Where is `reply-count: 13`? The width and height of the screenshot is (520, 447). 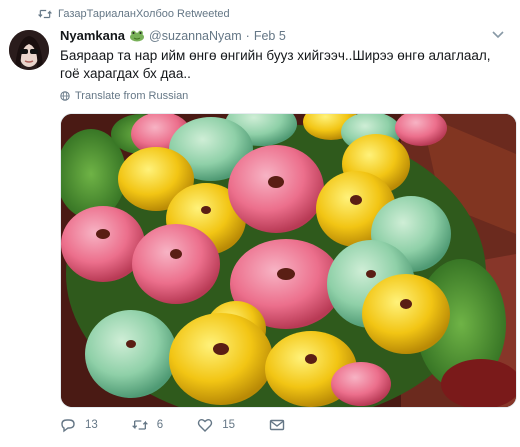 reply-count: 13 is located at coordinates (91, 425).